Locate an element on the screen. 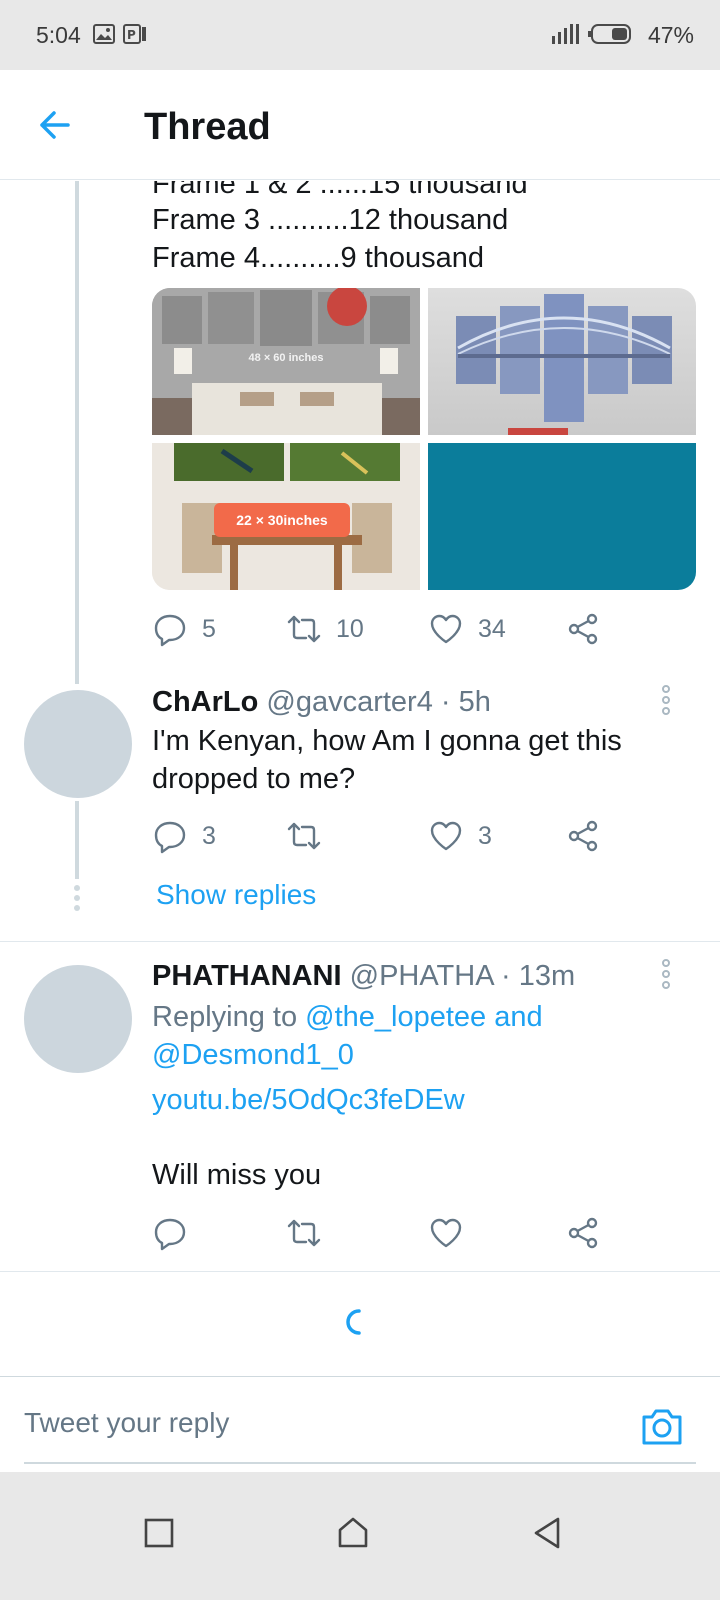  recents-button is located at coordinates (159, 1533).